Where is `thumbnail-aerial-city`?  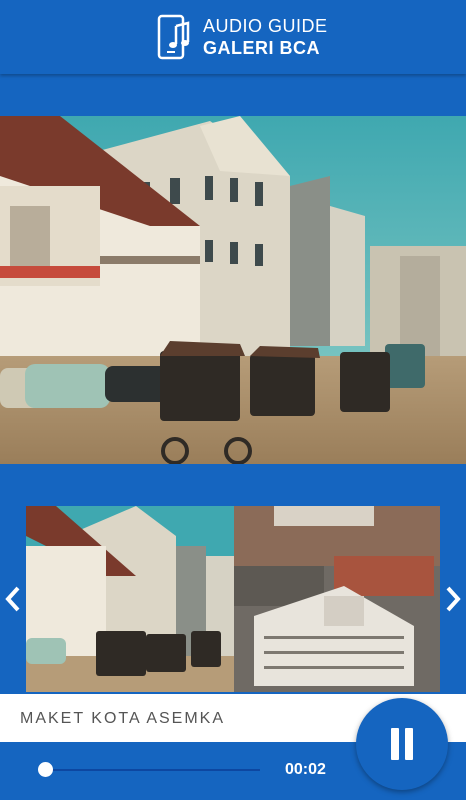 thumbnail-aerial-city is located at coordinates (337, 599).